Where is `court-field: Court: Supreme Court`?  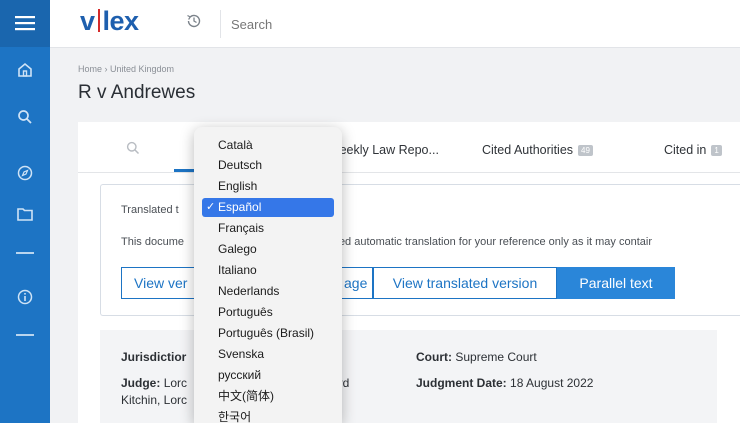 court-field: Court: Supreme Court is located at coordinates (476, 357).